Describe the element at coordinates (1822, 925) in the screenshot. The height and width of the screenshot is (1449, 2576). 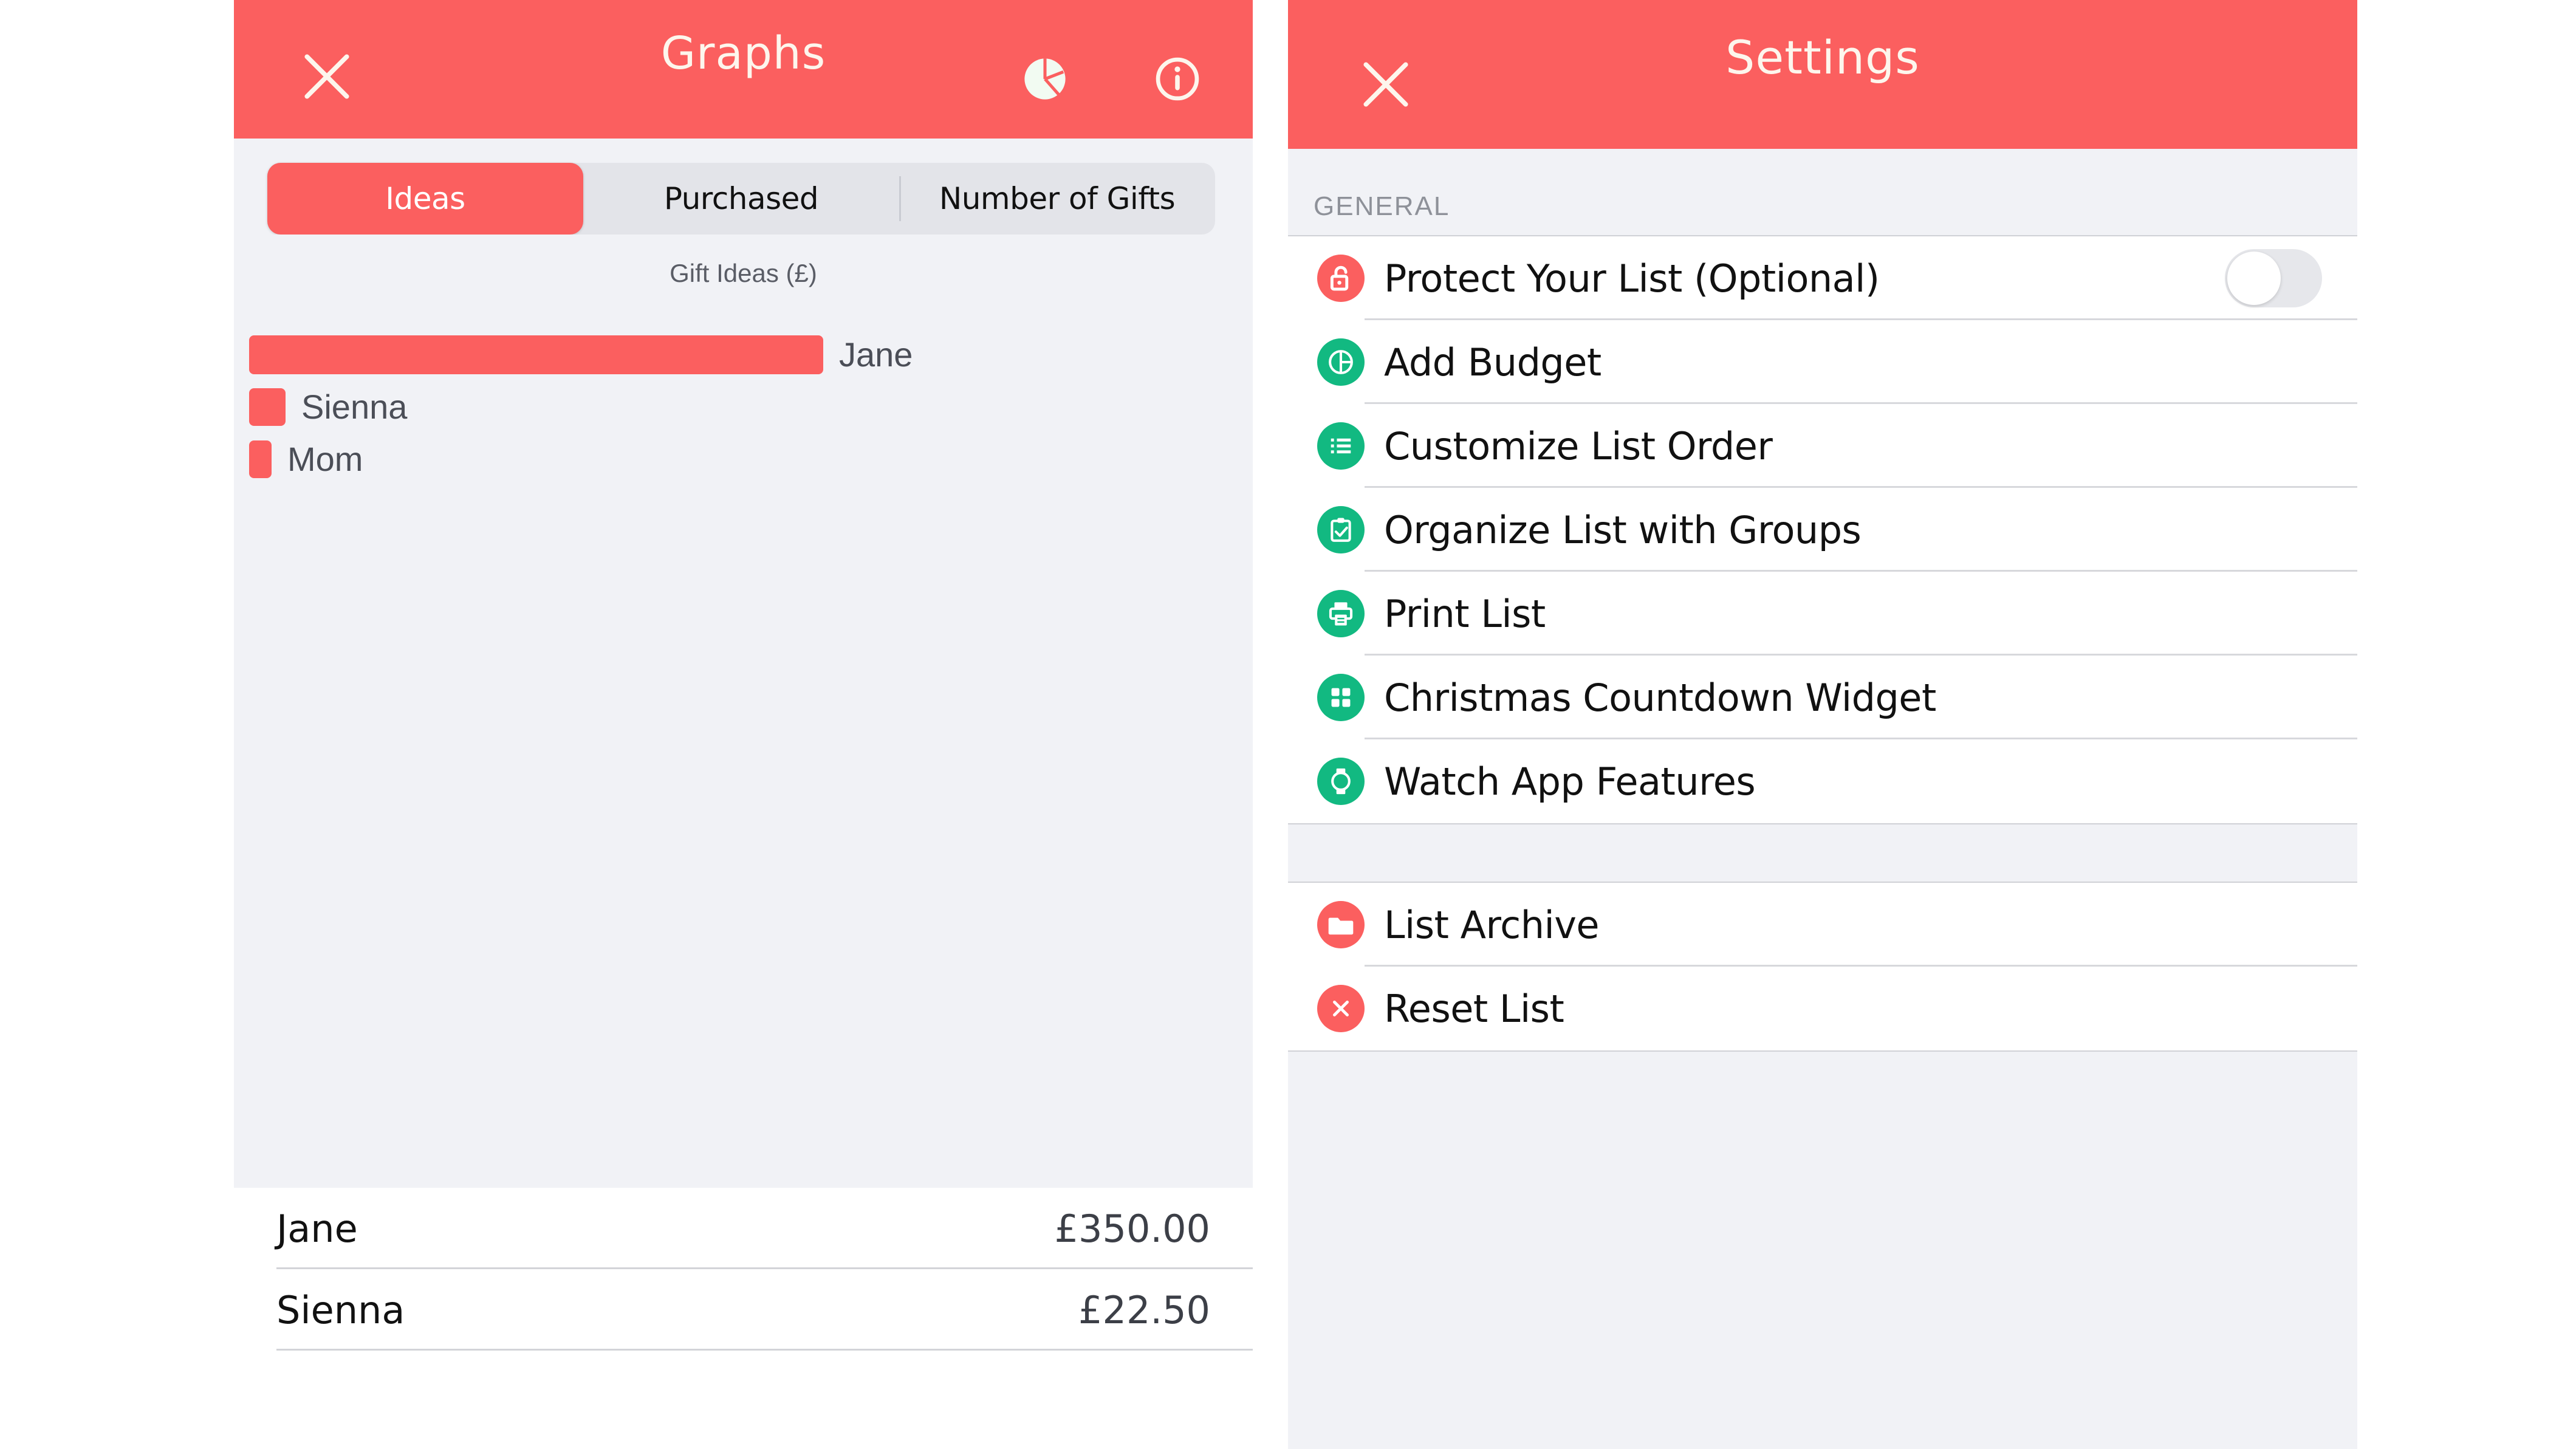
I see `sidebar-item-list-archive: List Archive` at that location.